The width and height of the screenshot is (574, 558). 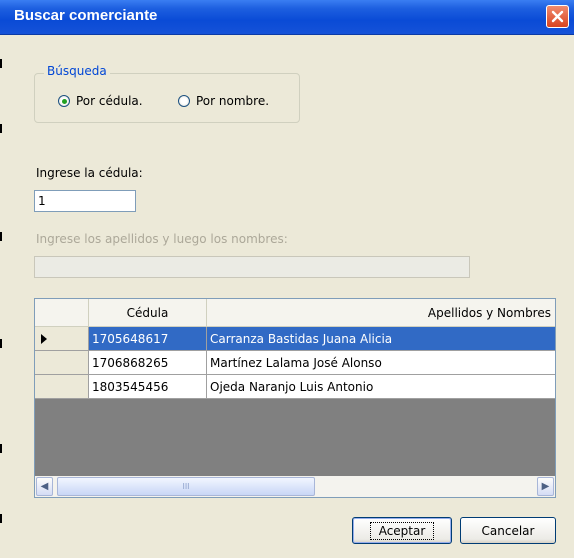 I want to click on cancel-button: Cancelar, so click(x=508, y=530).